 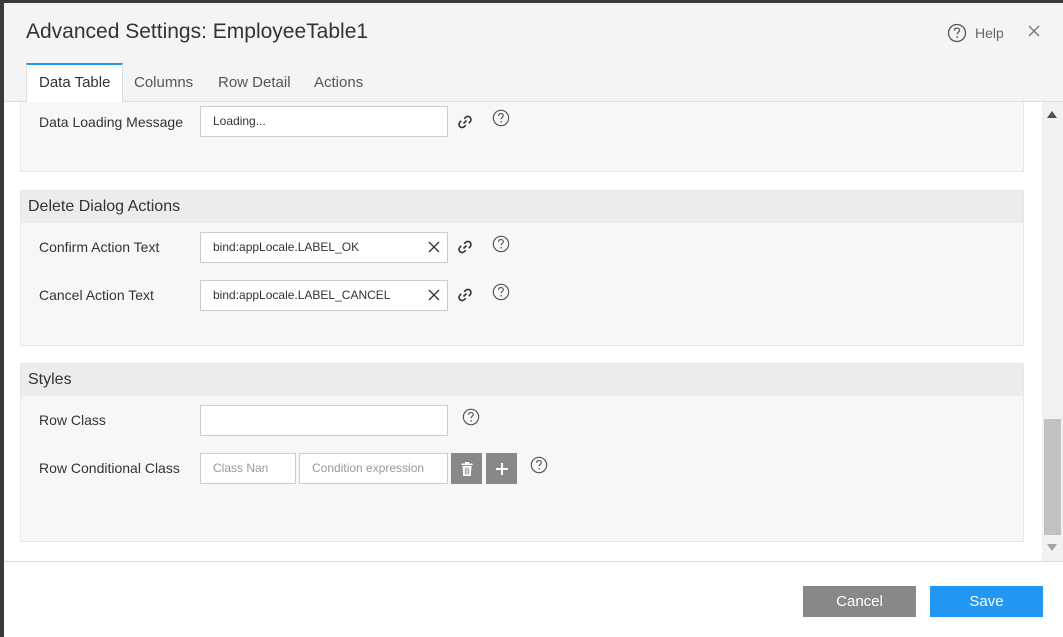 I want to click on scroll-thumb, so click(x=1052, y=477).